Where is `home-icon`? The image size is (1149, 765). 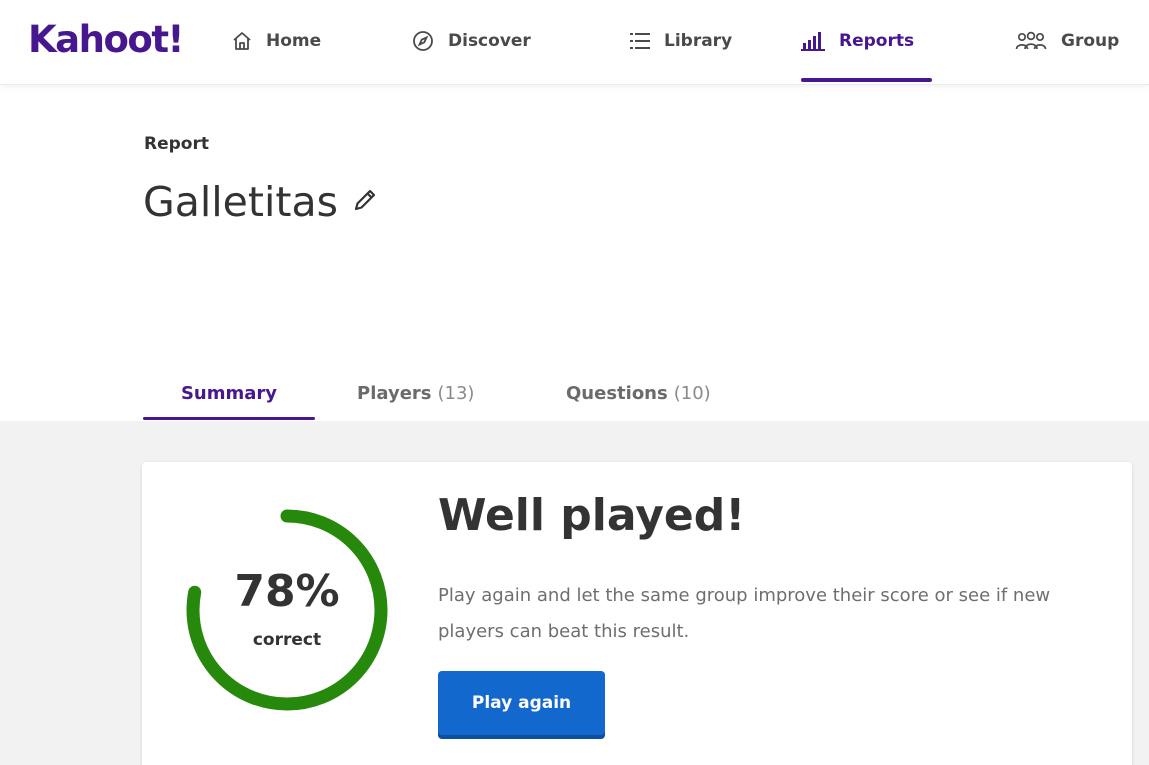 home-icon is located at coordinates (242, 41).